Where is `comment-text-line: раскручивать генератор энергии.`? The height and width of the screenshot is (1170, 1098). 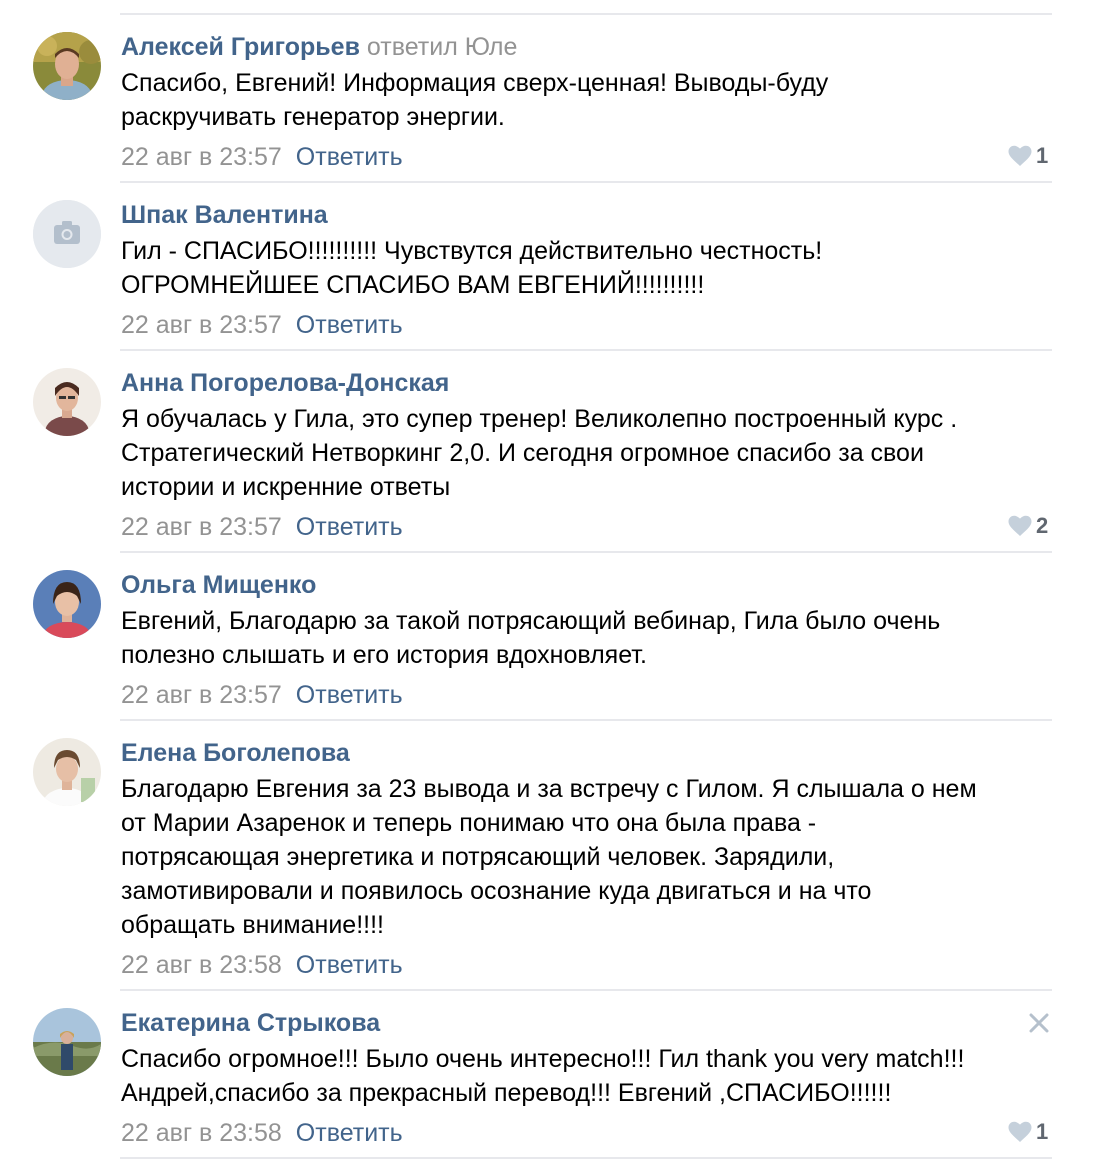
comment-text-line: раскручивать генератор энергии. is located at coordinates (313, 117).